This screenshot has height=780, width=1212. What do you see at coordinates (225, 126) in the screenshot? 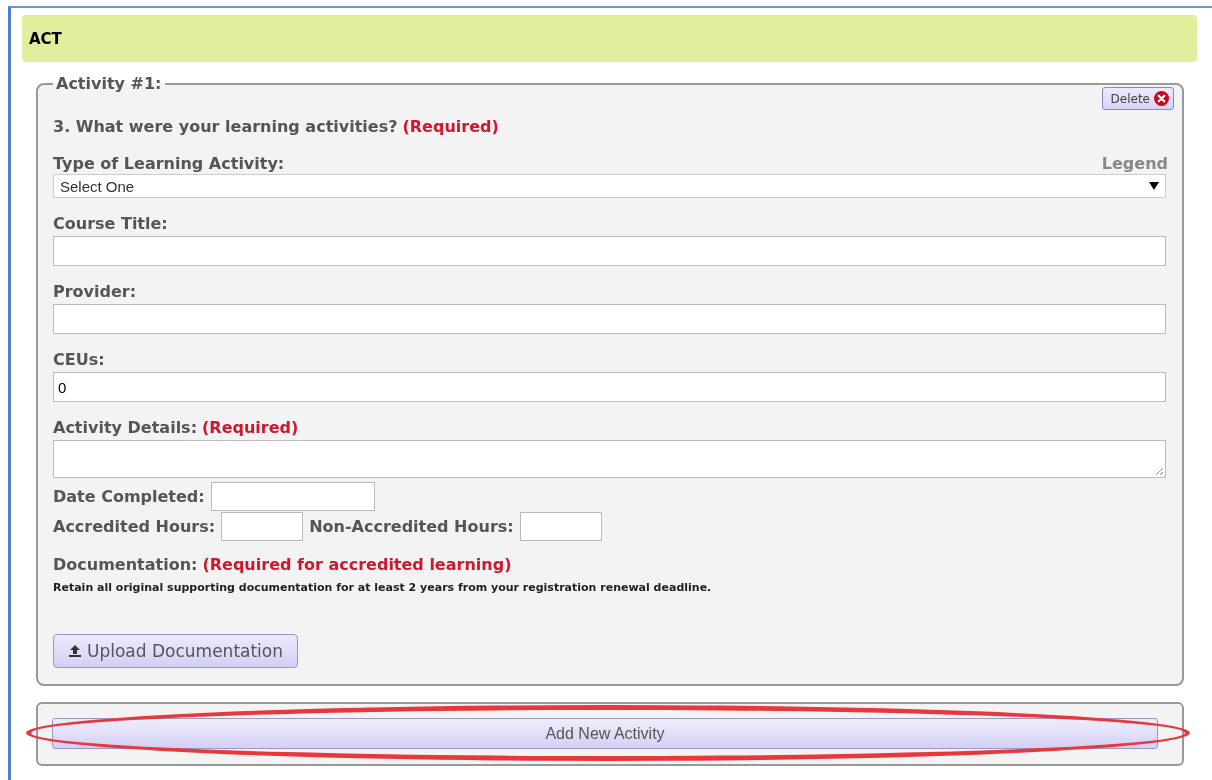
I see `question-text: 3. What were your learning activities?` at bounding box center [225, 126].